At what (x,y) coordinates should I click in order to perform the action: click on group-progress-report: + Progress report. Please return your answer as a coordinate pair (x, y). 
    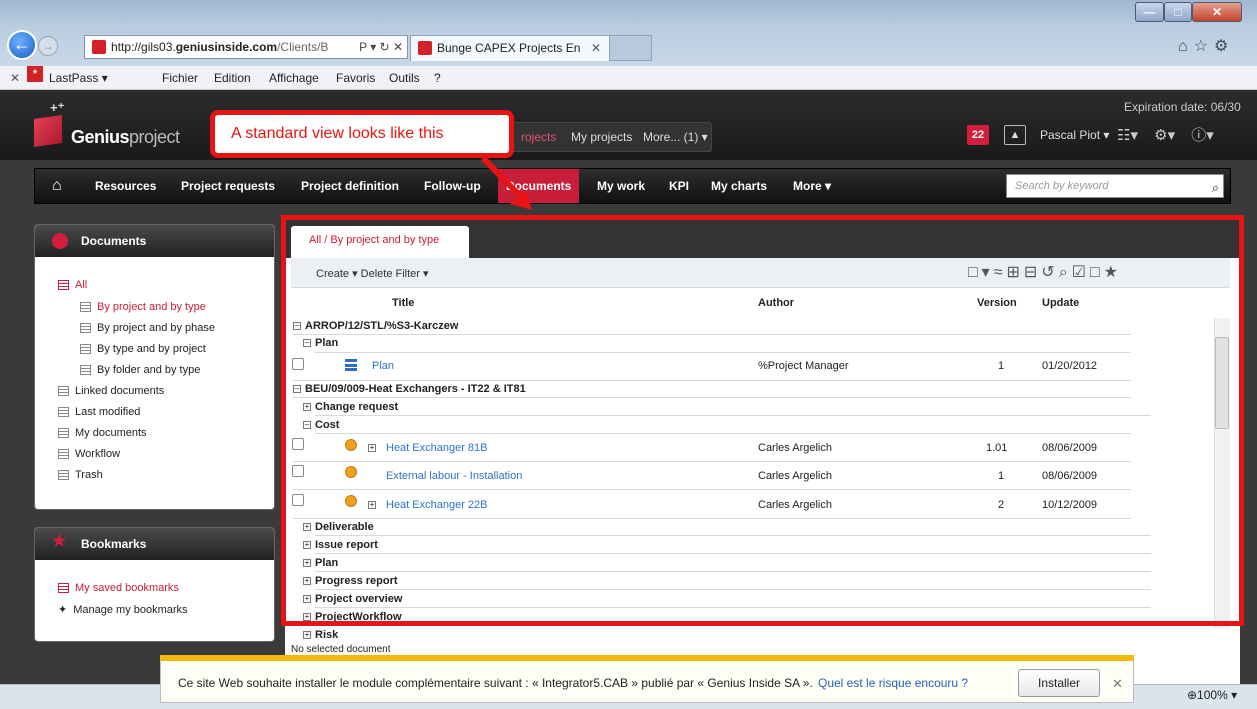
    Looking at the image, I should click on (350, 581).